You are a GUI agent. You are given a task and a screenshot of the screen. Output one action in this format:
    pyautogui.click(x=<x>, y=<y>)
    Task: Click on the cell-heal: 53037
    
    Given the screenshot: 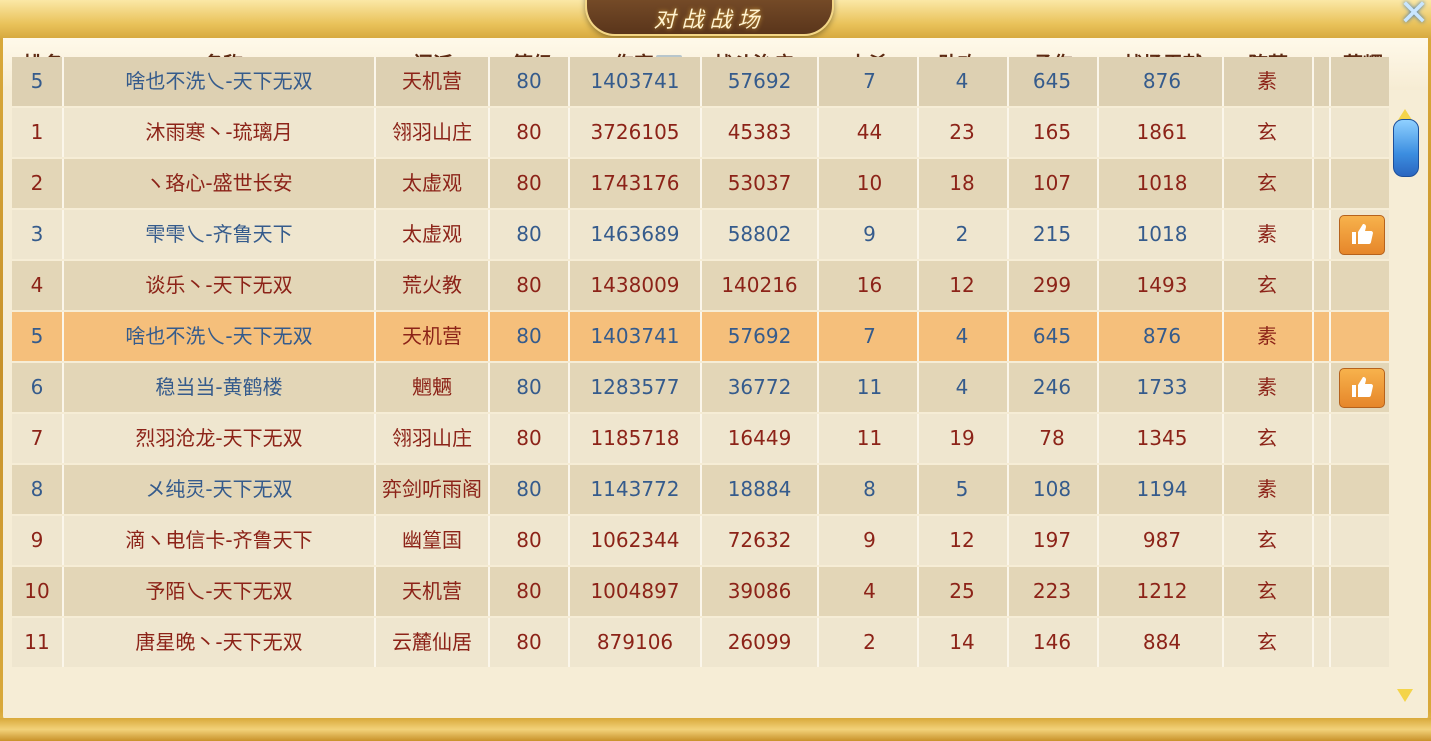 What is the action you would take?
    pyautogui.click(x=759, y=183)
    